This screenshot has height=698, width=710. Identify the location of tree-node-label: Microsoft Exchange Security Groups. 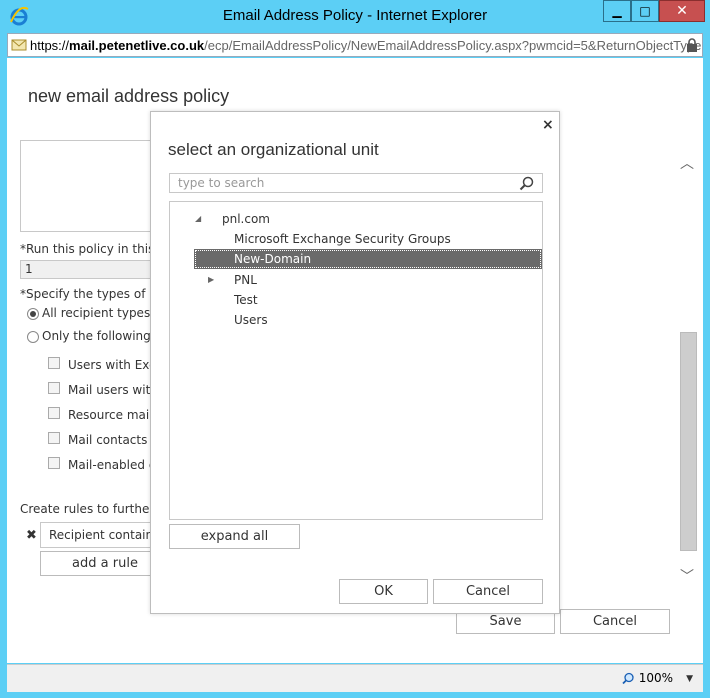
(342, 239).